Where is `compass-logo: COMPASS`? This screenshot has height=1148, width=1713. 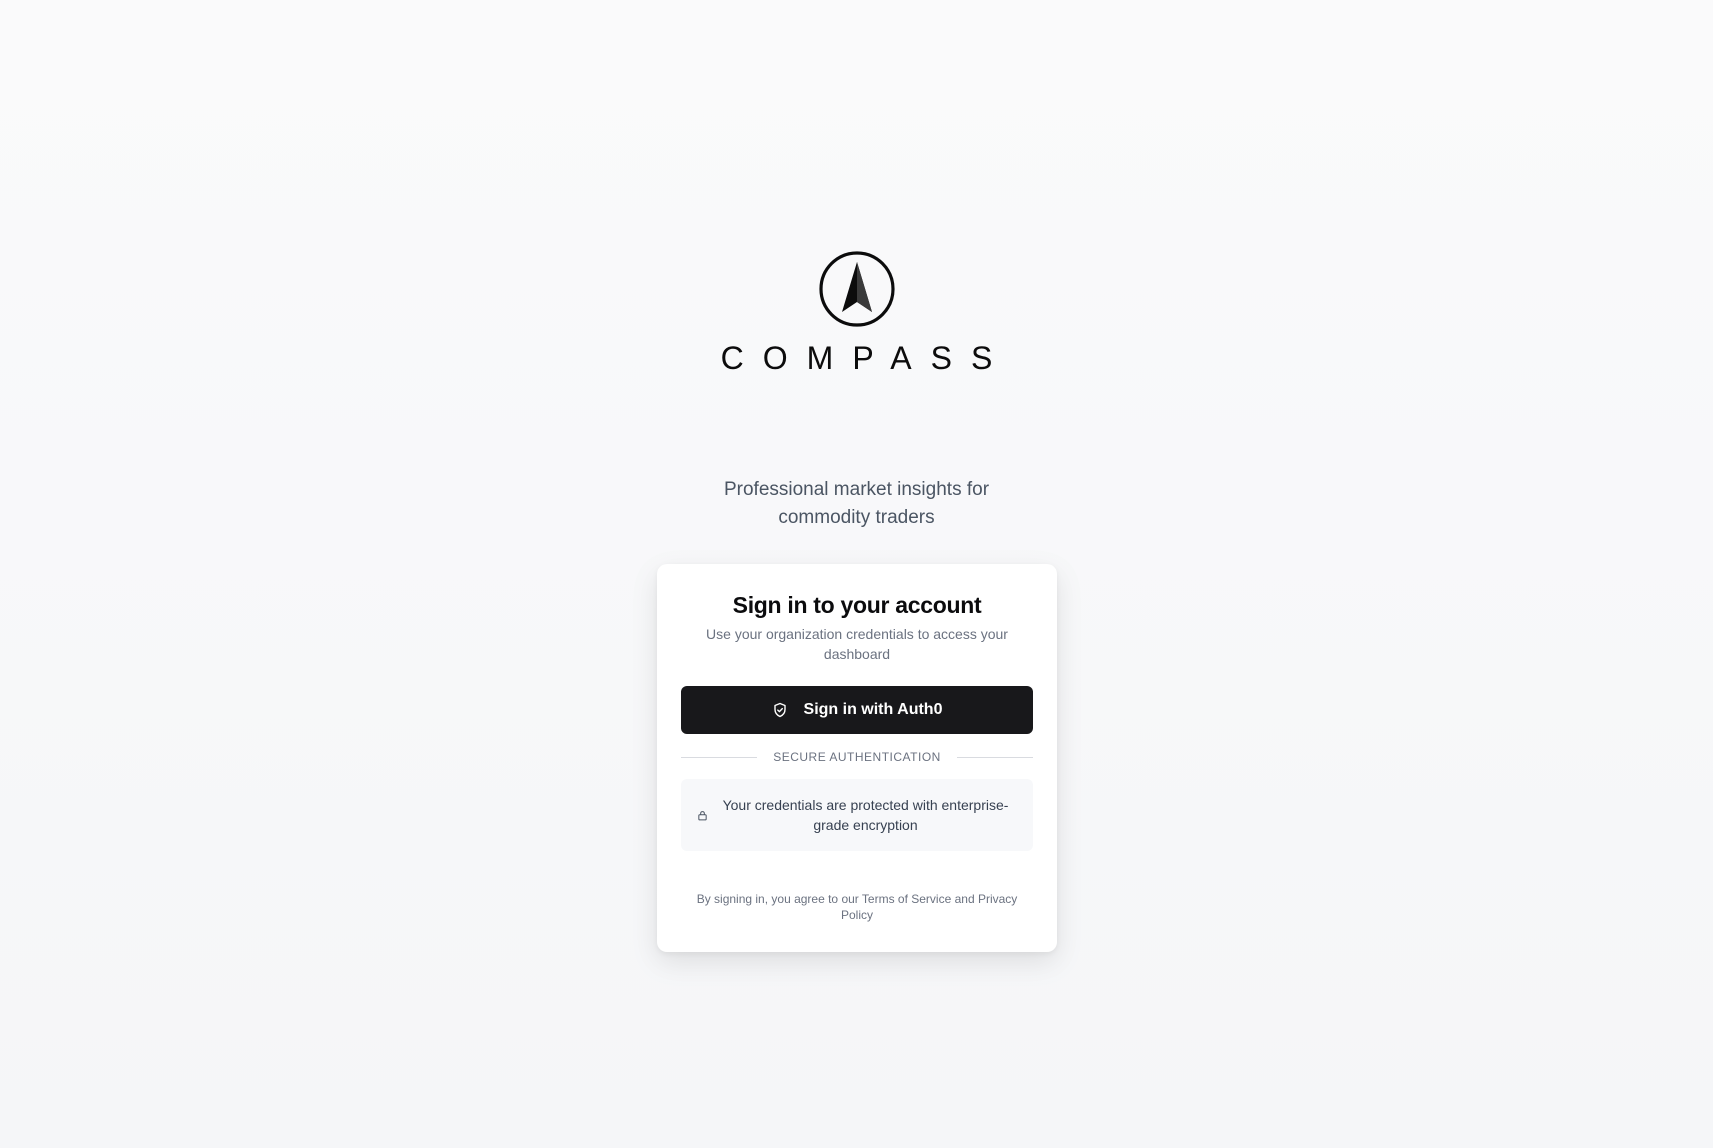 compass-logo: COMPASS is located at coordinates (856, 313).